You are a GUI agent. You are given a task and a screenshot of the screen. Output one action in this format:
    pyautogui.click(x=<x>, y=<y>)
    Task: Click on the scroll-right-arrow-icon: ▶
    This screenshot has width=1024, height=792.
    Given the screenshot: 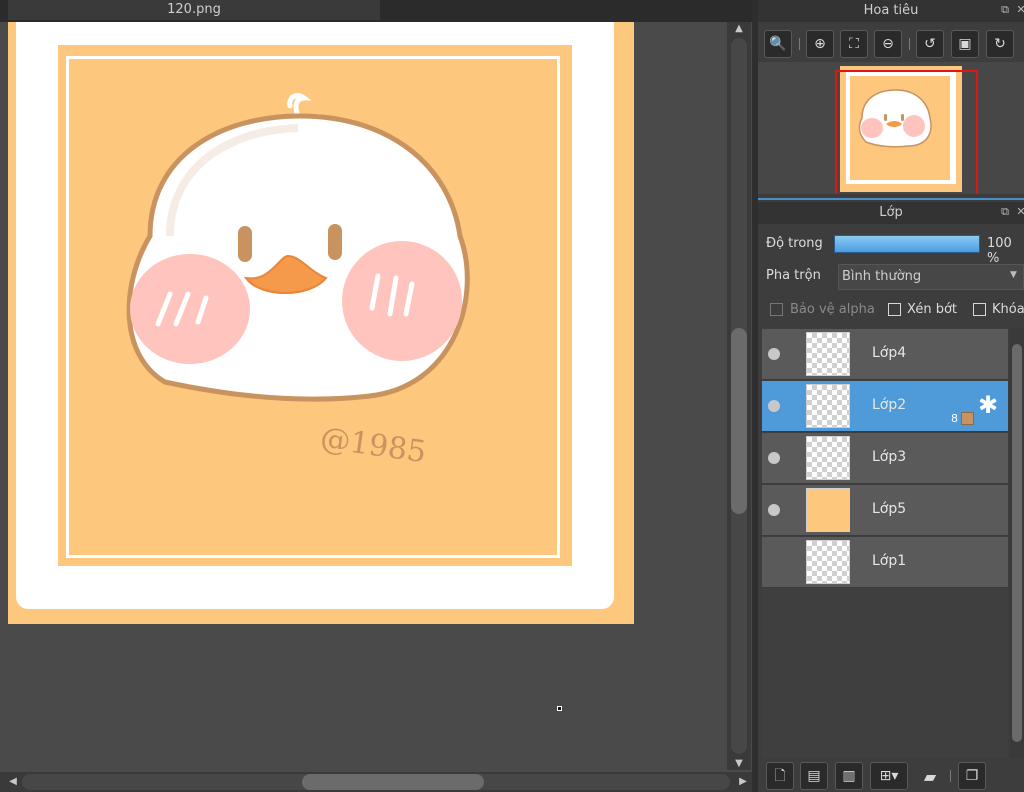 What is the action you would take?
    pyautogui.click(x=743, y=782)
    